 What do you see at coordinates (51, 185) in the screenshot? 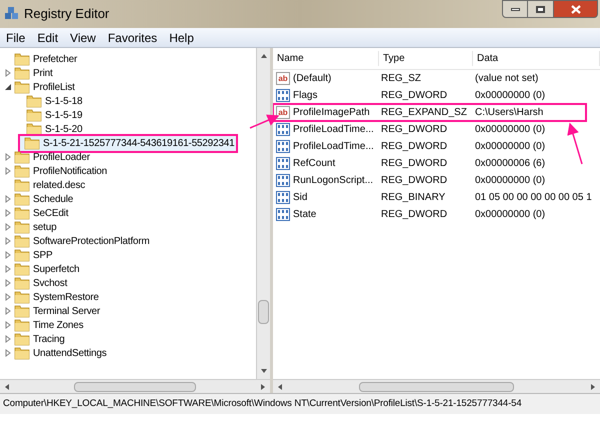
I see `tree-item: related.desc` at bounding box center [51, 185].